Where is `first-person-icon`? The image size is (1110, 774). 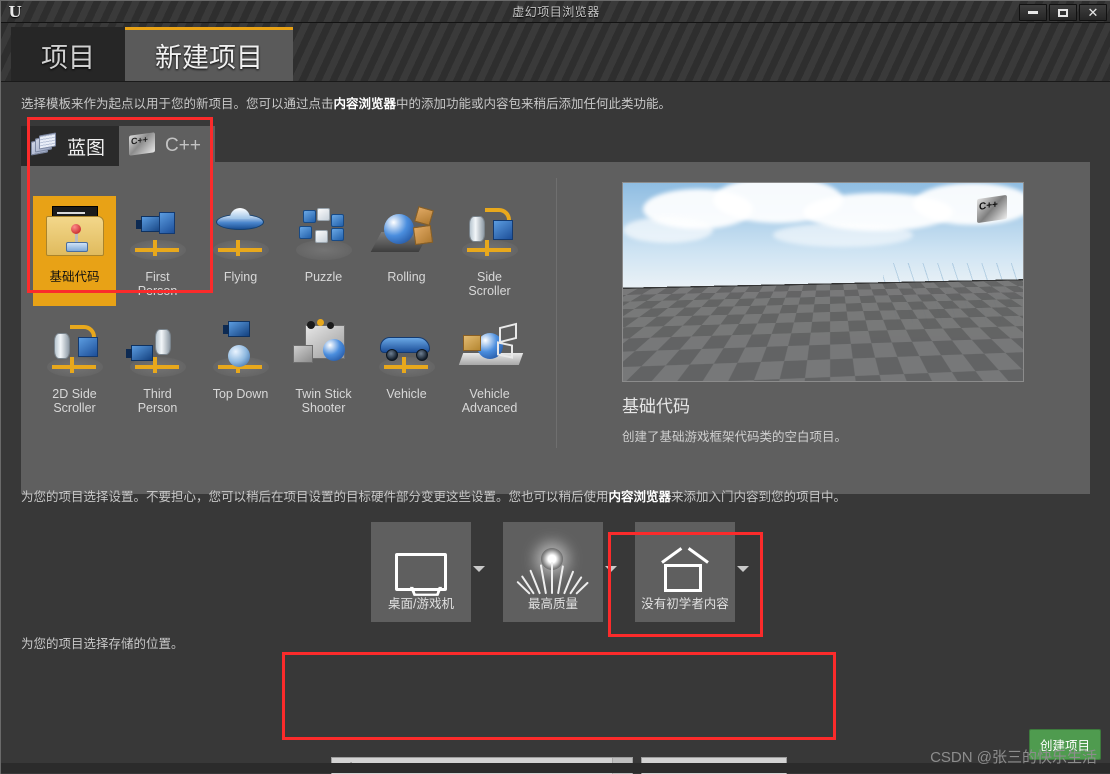 first-person-icon is located at coordinates (158, 234).